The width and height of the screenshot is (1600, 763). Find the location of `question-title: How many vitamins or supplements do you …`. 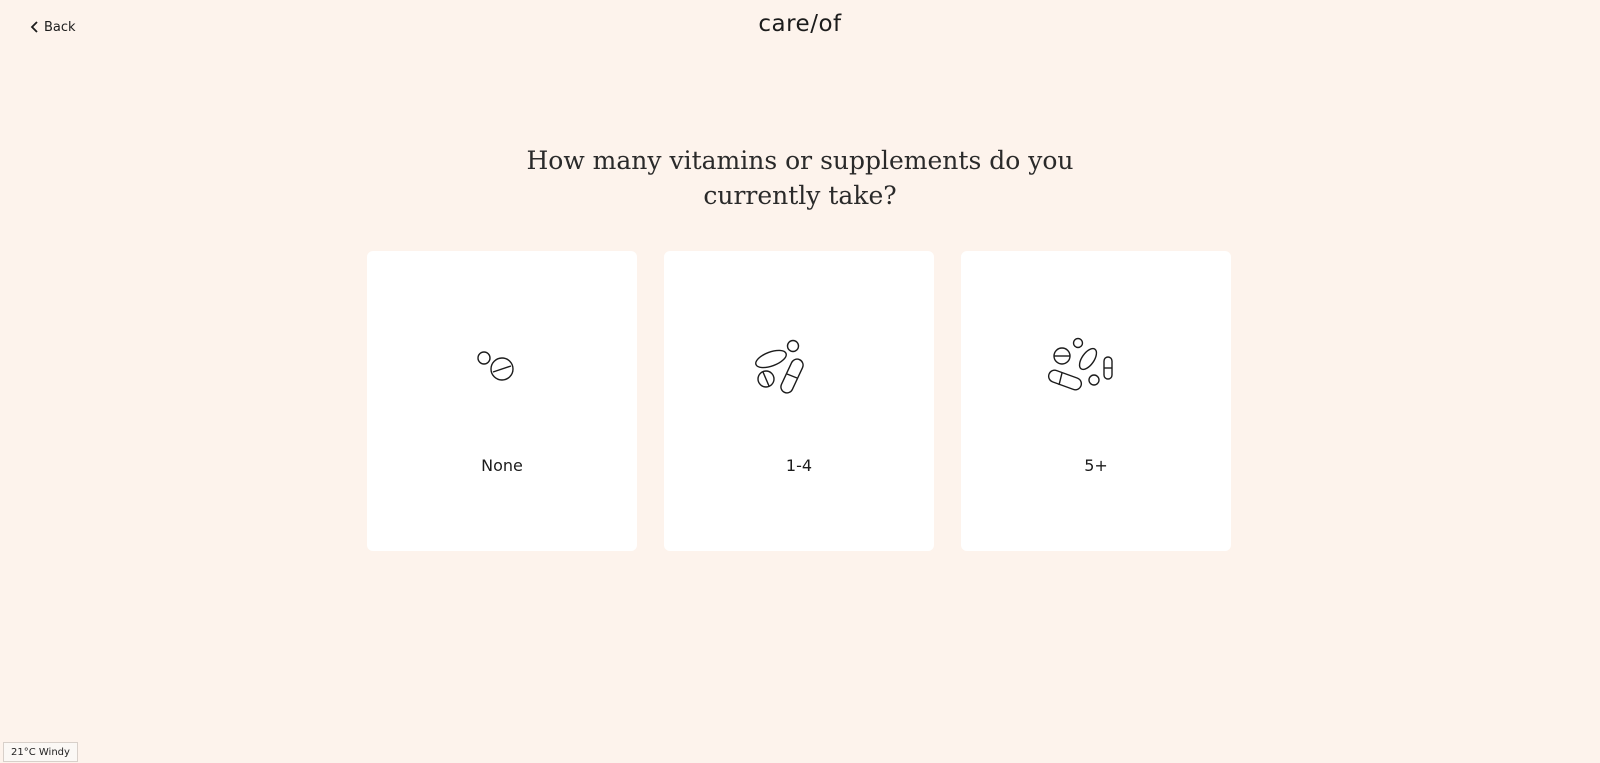

question-title: How many vitamins or supplements do you … is located at coordinates (800, 178).